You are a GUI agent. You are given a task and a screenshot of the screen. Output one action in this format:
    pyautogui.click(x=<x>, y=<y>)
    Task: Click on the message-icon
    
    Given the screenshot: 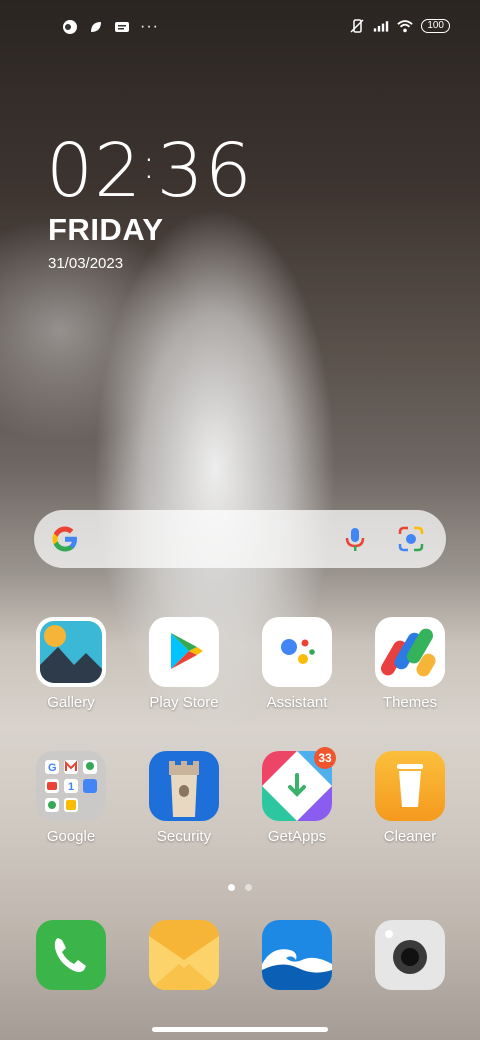 What is the action you would take?
    pyautogui.click(x=122, y=27)
    